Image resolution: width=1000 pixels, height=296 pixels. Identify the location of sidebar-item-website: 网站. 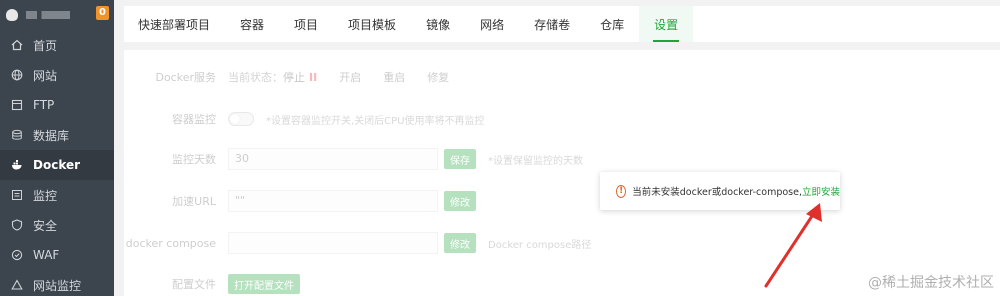
(57, 75).